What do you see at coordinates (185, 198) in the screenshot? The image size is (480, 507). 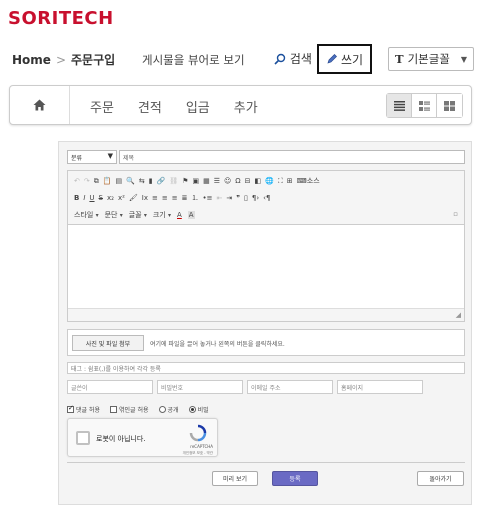 I see `align-justify-icon: ≣` at bounding box center [185, 198].